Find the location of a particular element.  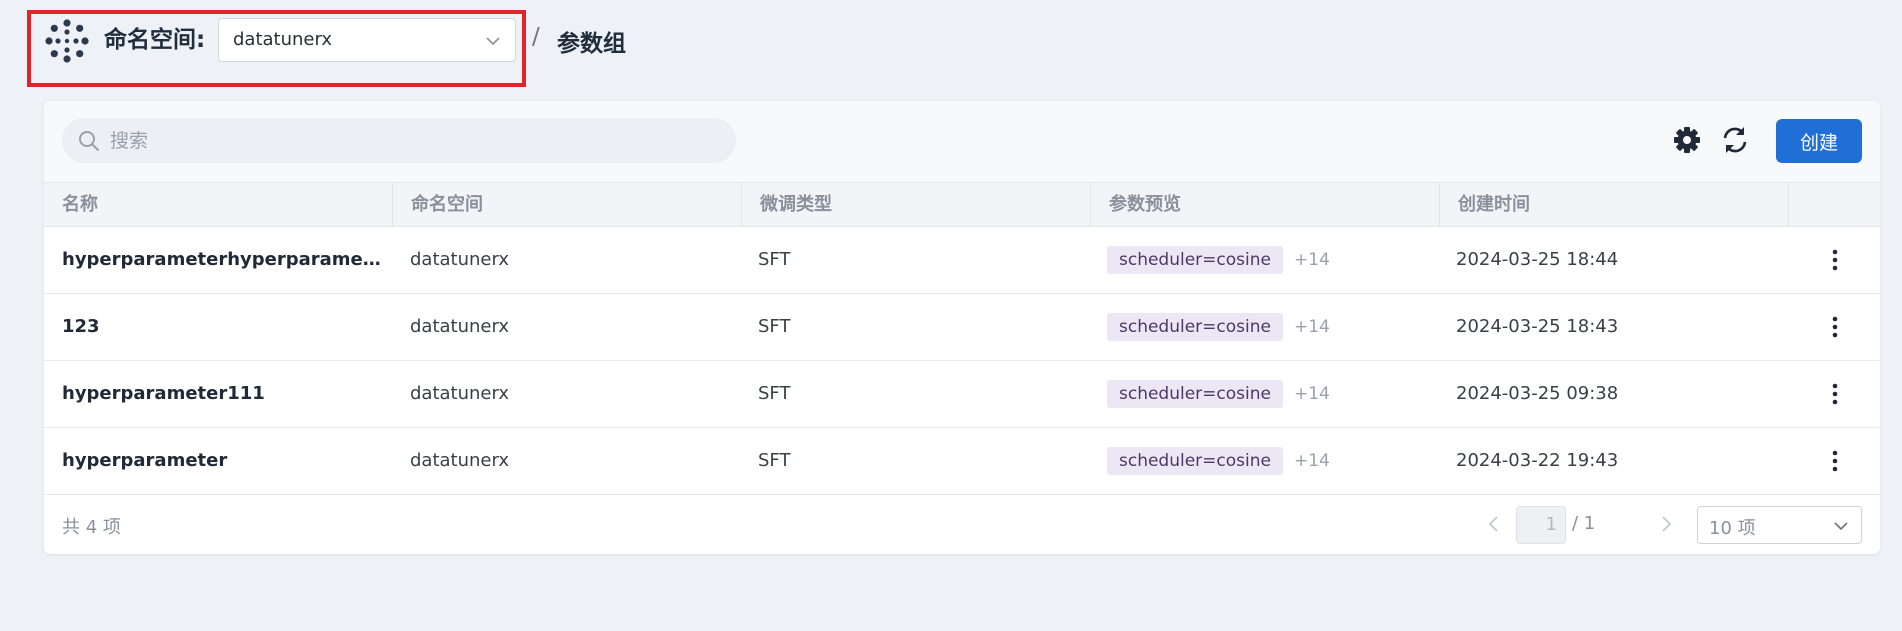

namespace-label: 命名空间: is located at coordinates (155, 40).